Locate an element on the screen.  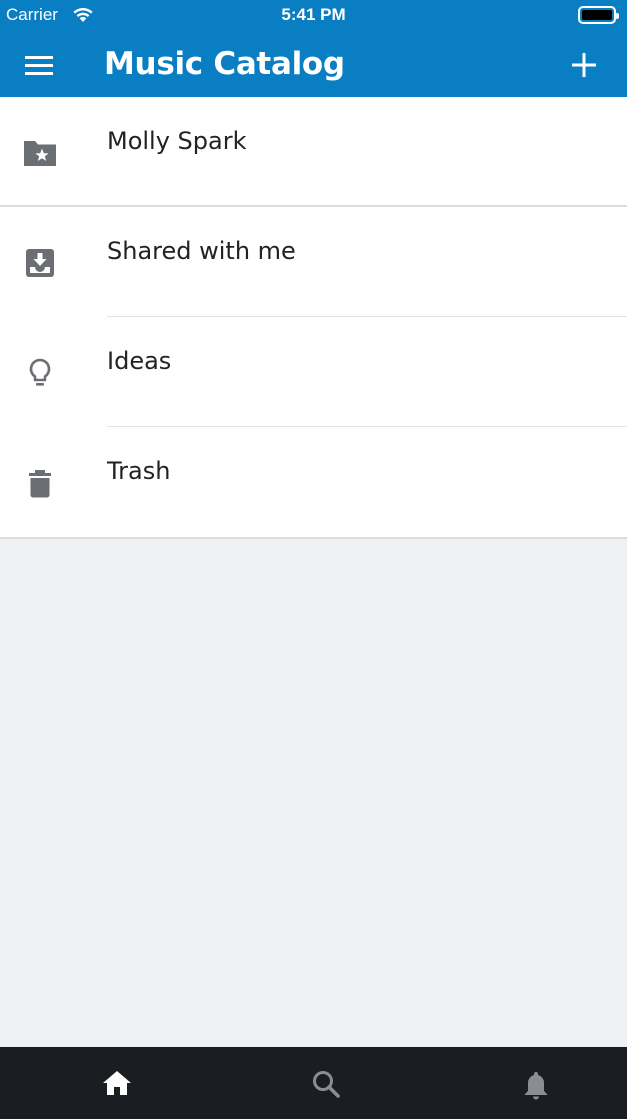
hamburger-menu-icon is located at coordinates (39, 65).